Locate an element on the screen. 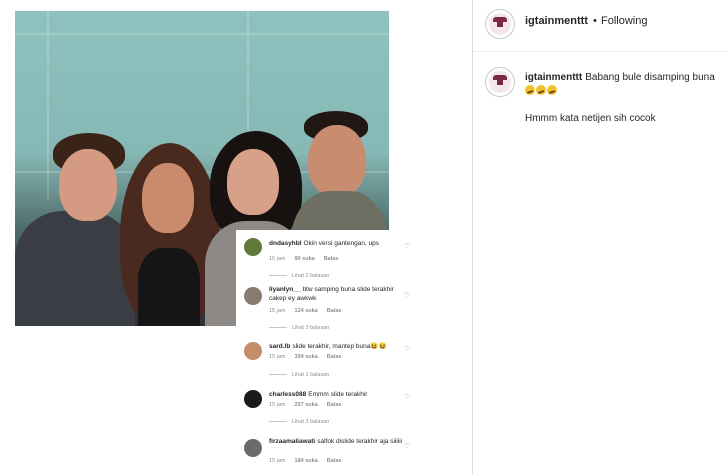 The image size is (727, 475). comment-text: Emmm slide terakhir is located at coordinates (338, 394).